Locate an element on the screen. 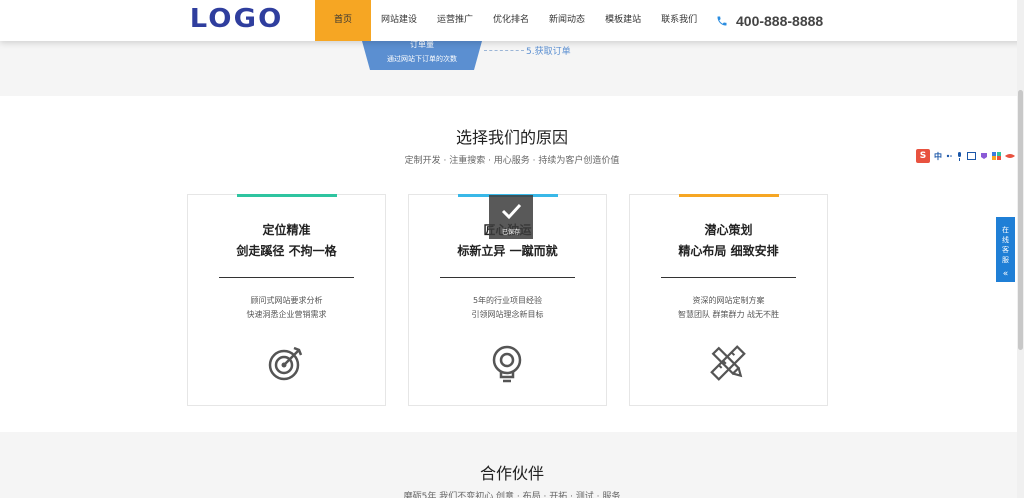  flow-step-orders: 订单量 通过网站下订单的次数 is located at coordinates (422, 55).